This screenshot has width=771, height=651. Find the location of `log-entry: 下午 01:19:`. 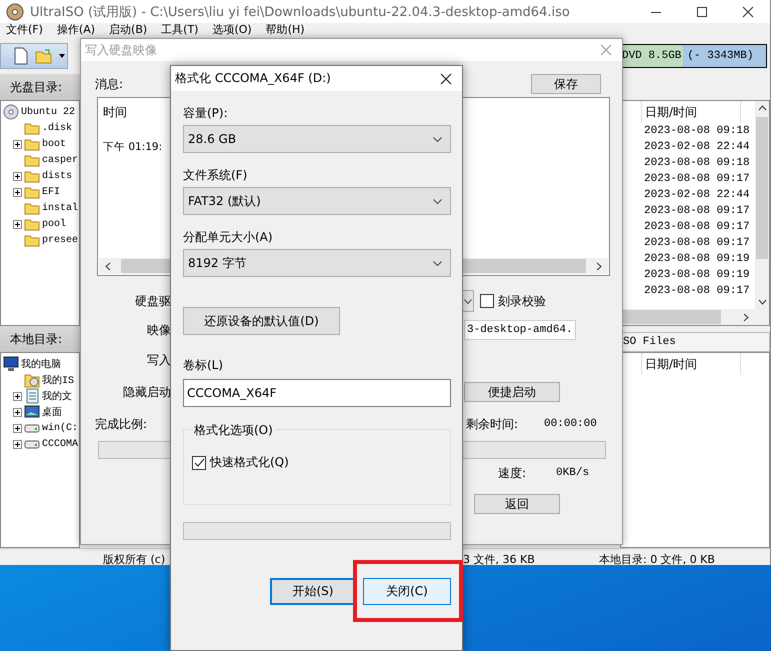

log-entry: 下午 01:19: is located at coordinates (133, 147).